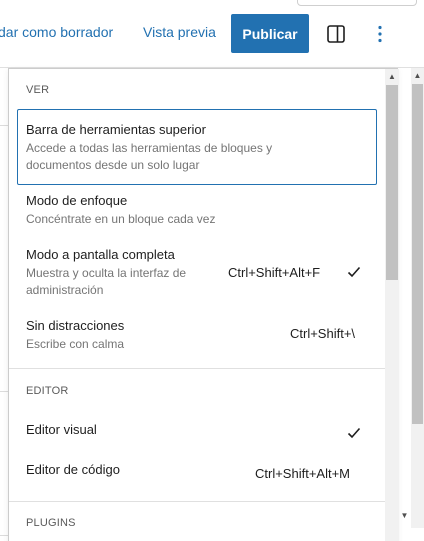 This screenshot has height=541, width=424. What do you see at coordinates (404, 516) in the screenshot?
I see `scroll-down-arrow-icon: ▼` at bounding box center [404, 516].